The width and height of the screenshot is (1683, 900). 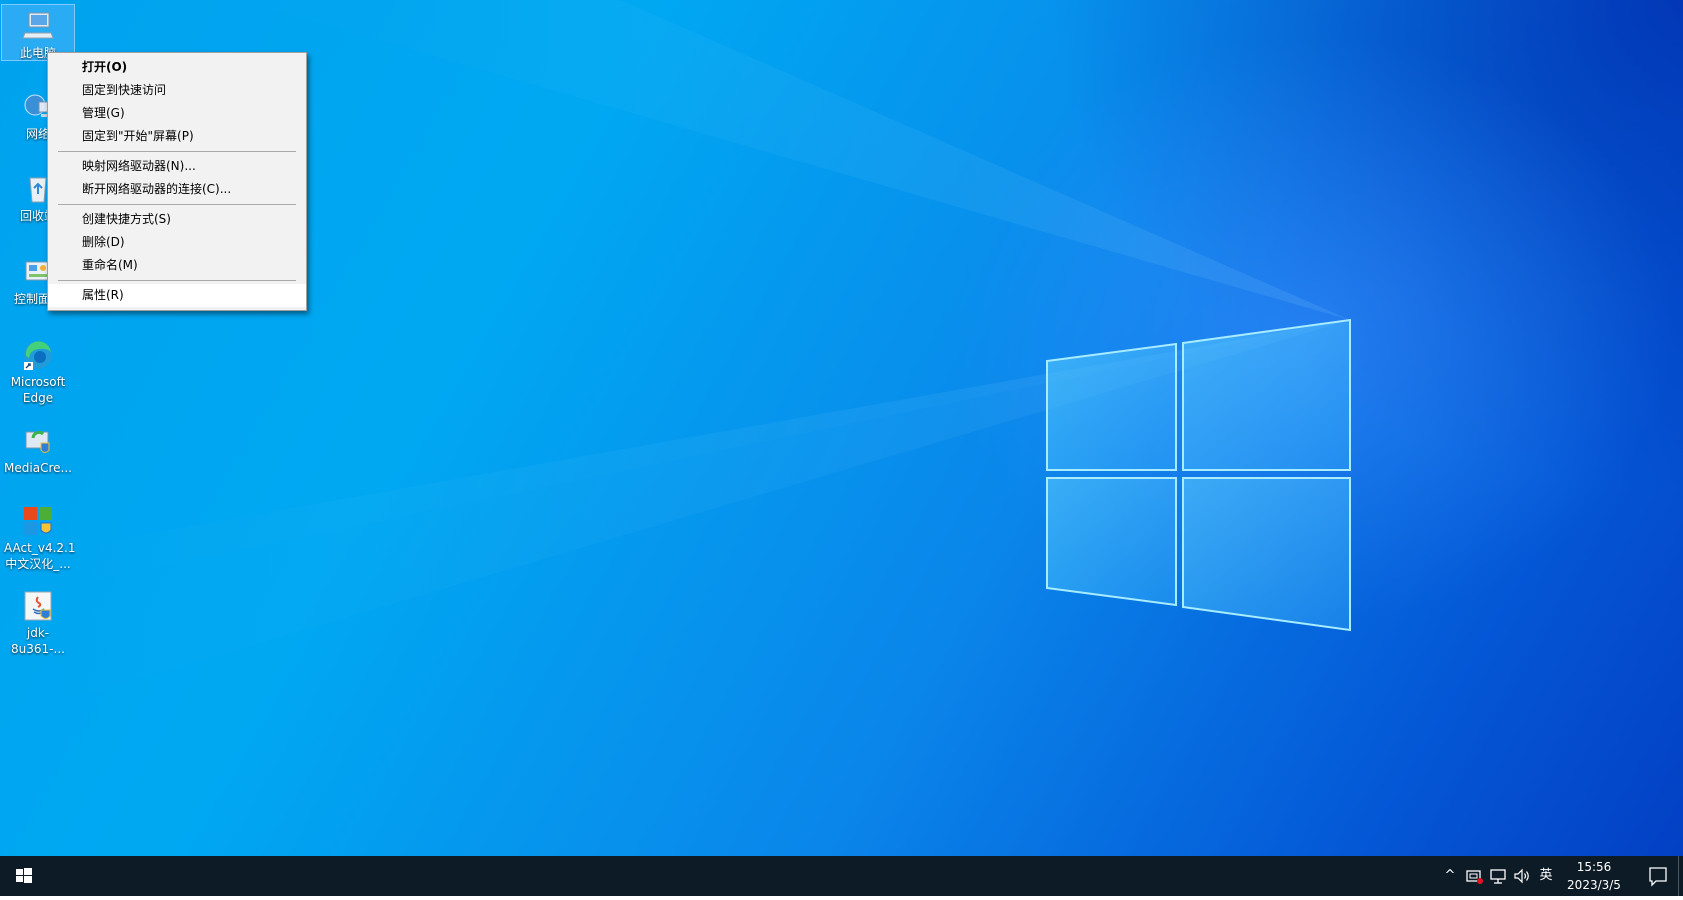 I want to click on security-alert-icon, so click(x=1474, y=876).